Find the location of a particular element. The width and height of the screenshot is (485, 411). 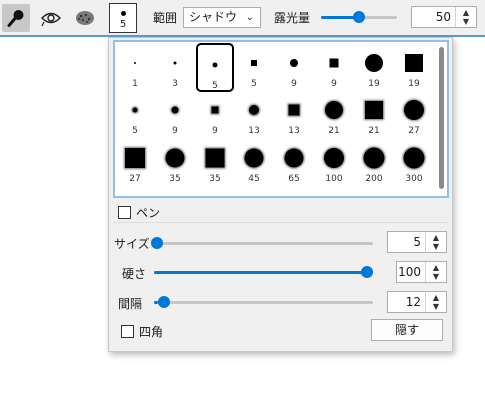

exposure-spinbox: 50 ▲ ▼ is located at coordinates (444, 17).